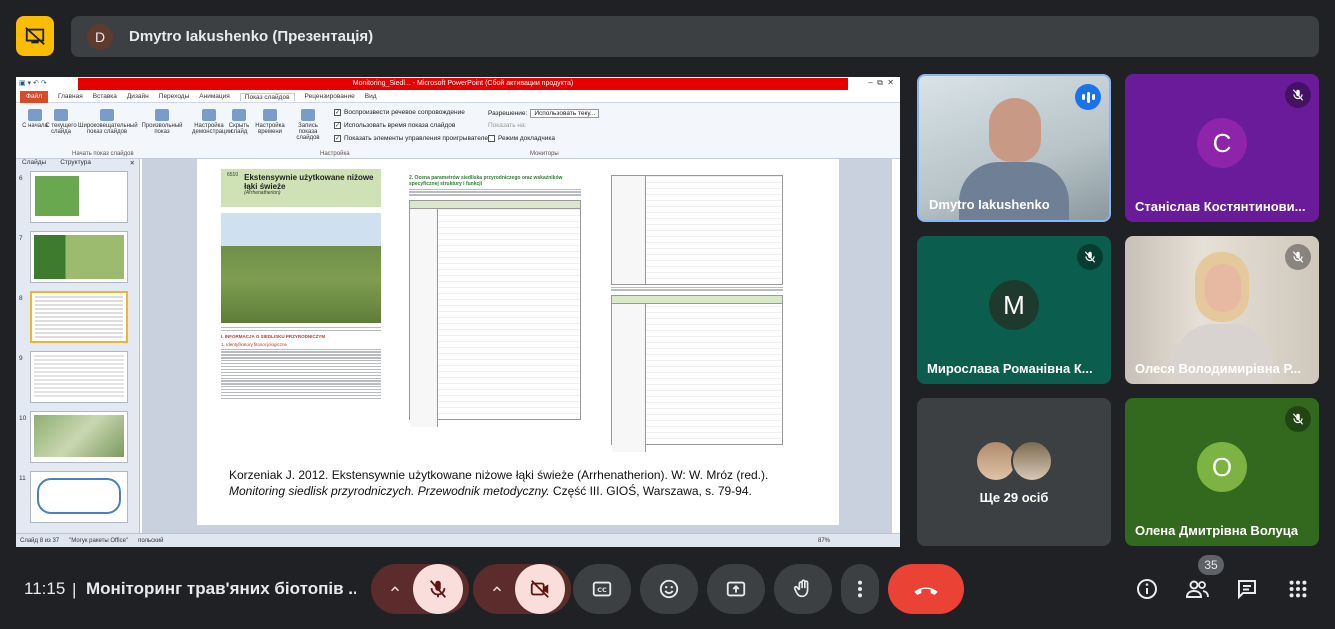 Image resolution: width=1335 pixels, height=629 pixels. Describe the element at coordinates (308, 125) in the screenshot. I see `ribbon-record-button: Запись показа слайдов` at that location.